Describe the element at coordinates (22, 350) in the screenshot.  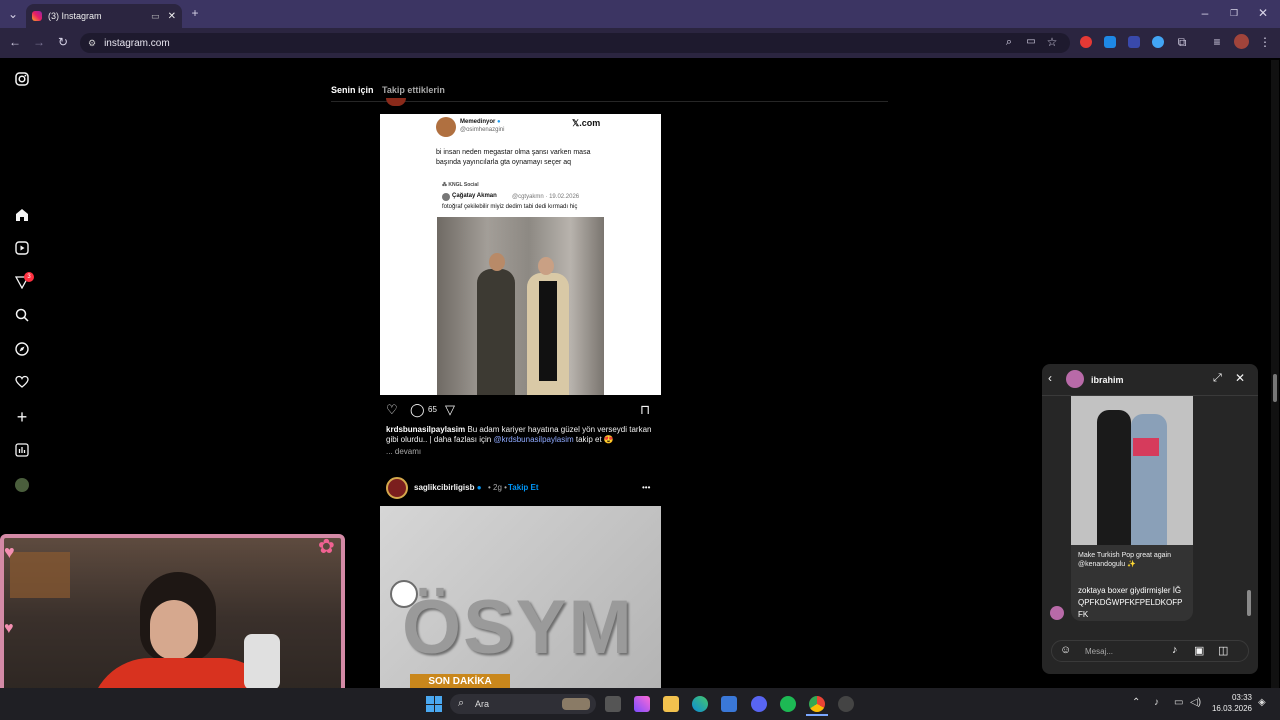
I see `explore-compass-icon` at that location.